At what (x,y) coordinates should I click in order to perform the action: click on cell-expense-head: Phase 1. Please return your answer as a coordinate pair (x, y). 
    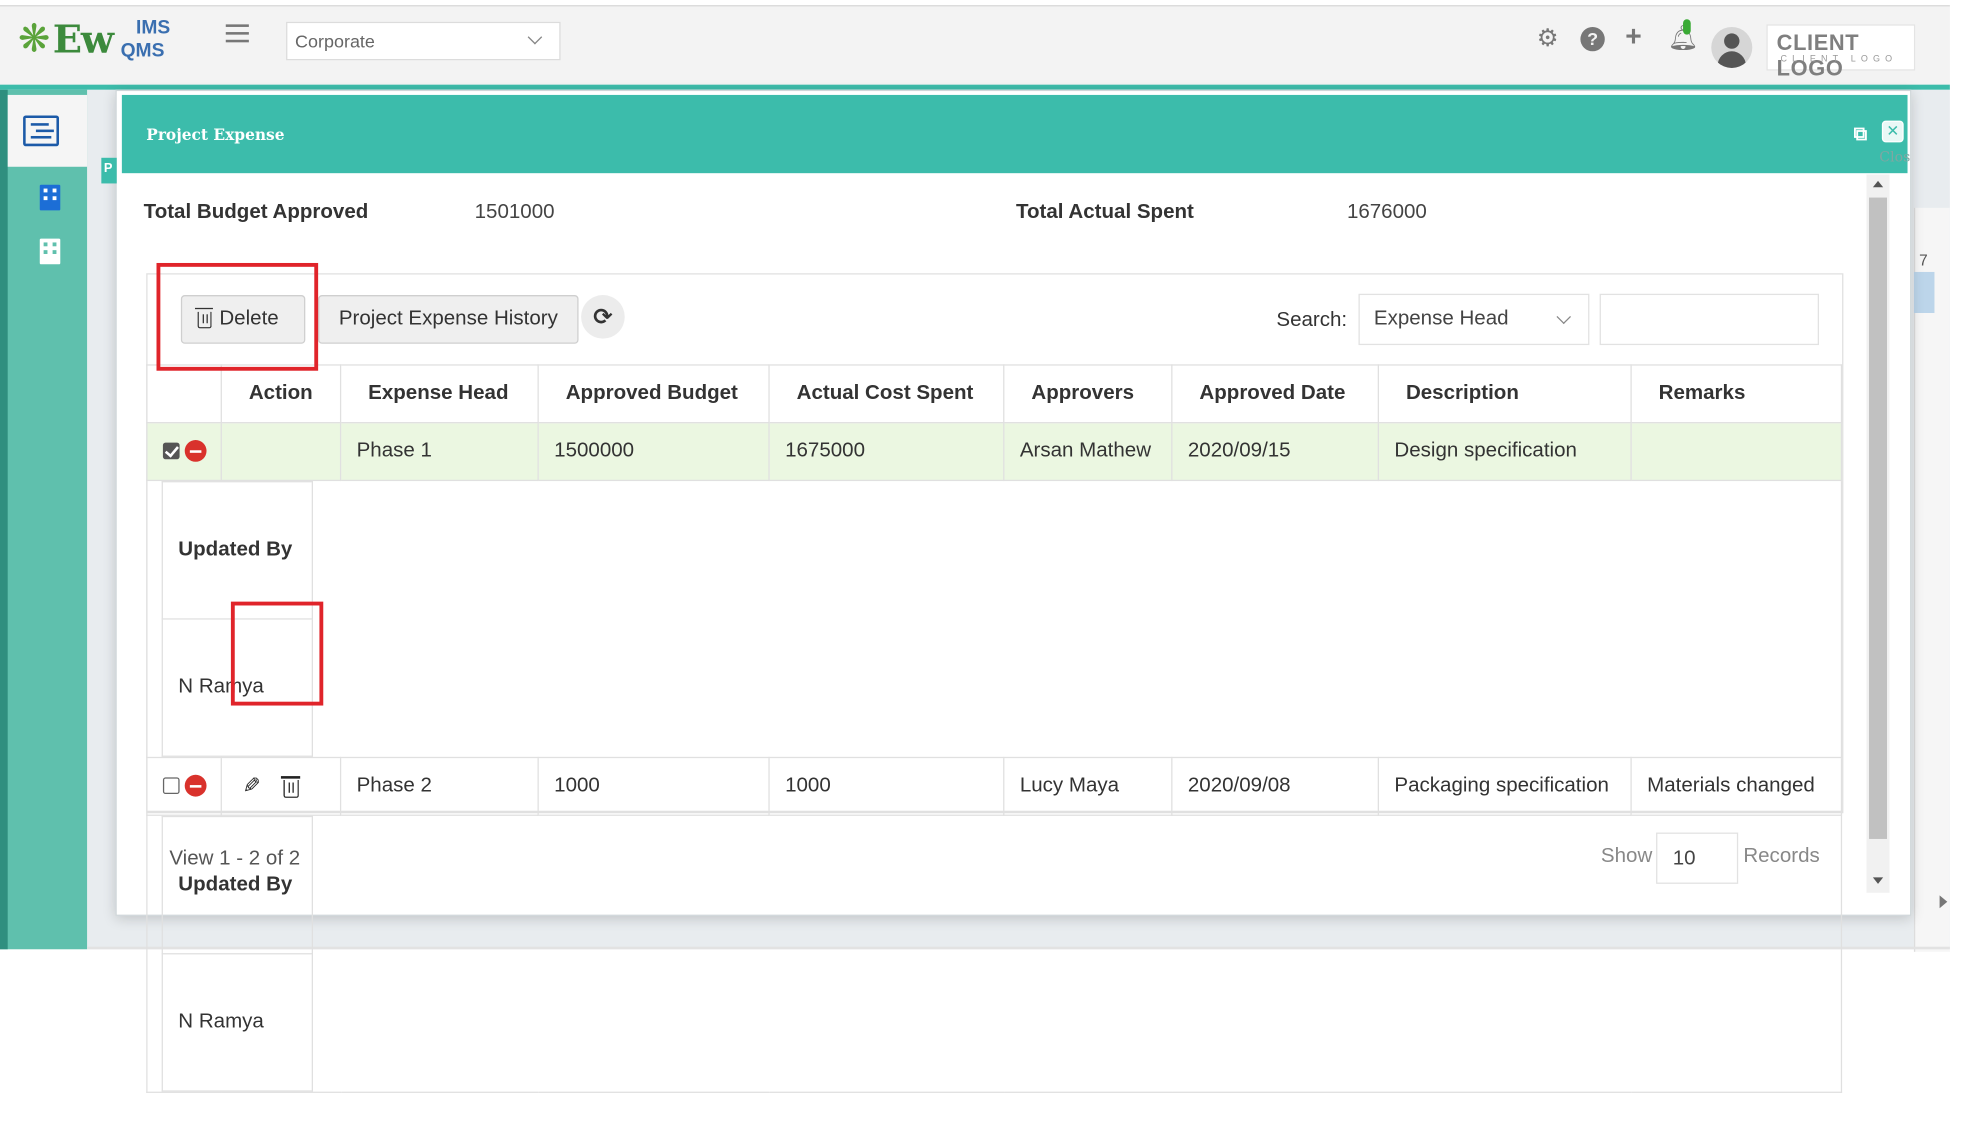
    Looking at the image, I should click on (439, 452).